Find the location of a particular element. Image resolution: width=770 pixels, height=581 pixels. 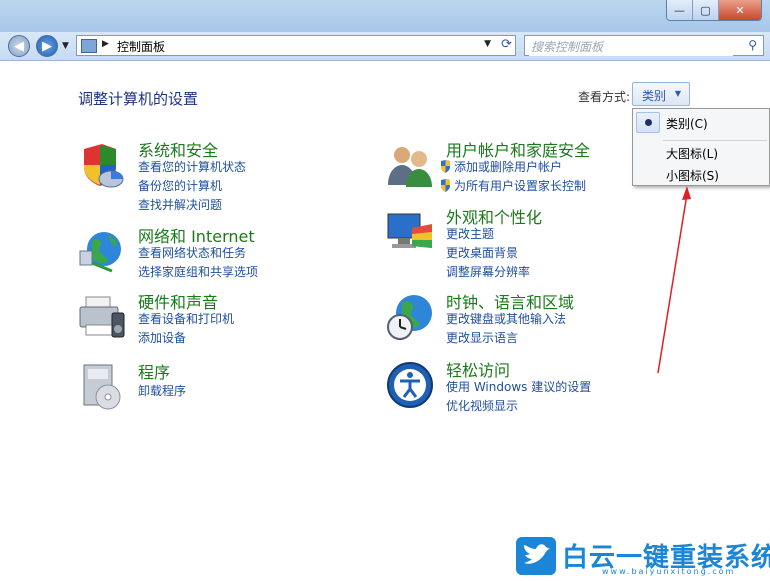

watermark: 白云一键重装系统 www.baiyunxitong.com is located at coordinates (643, 557).